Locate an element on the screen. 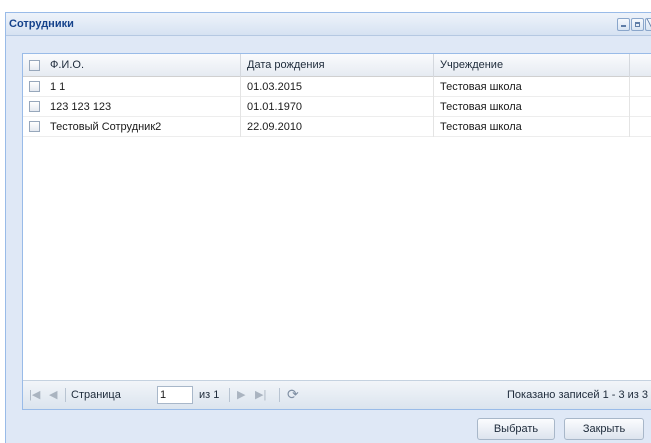 The image size is (651, 443). cell-name: Тестовый Сотрудник2 is located at coordinates (142, 127).